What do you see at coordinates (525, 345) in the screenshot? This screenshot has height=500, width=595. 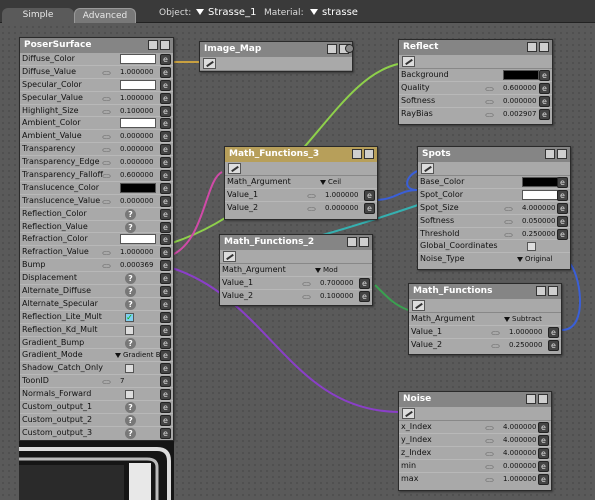 I see `param-value: 0.250000` at bounding box center [525, 345].